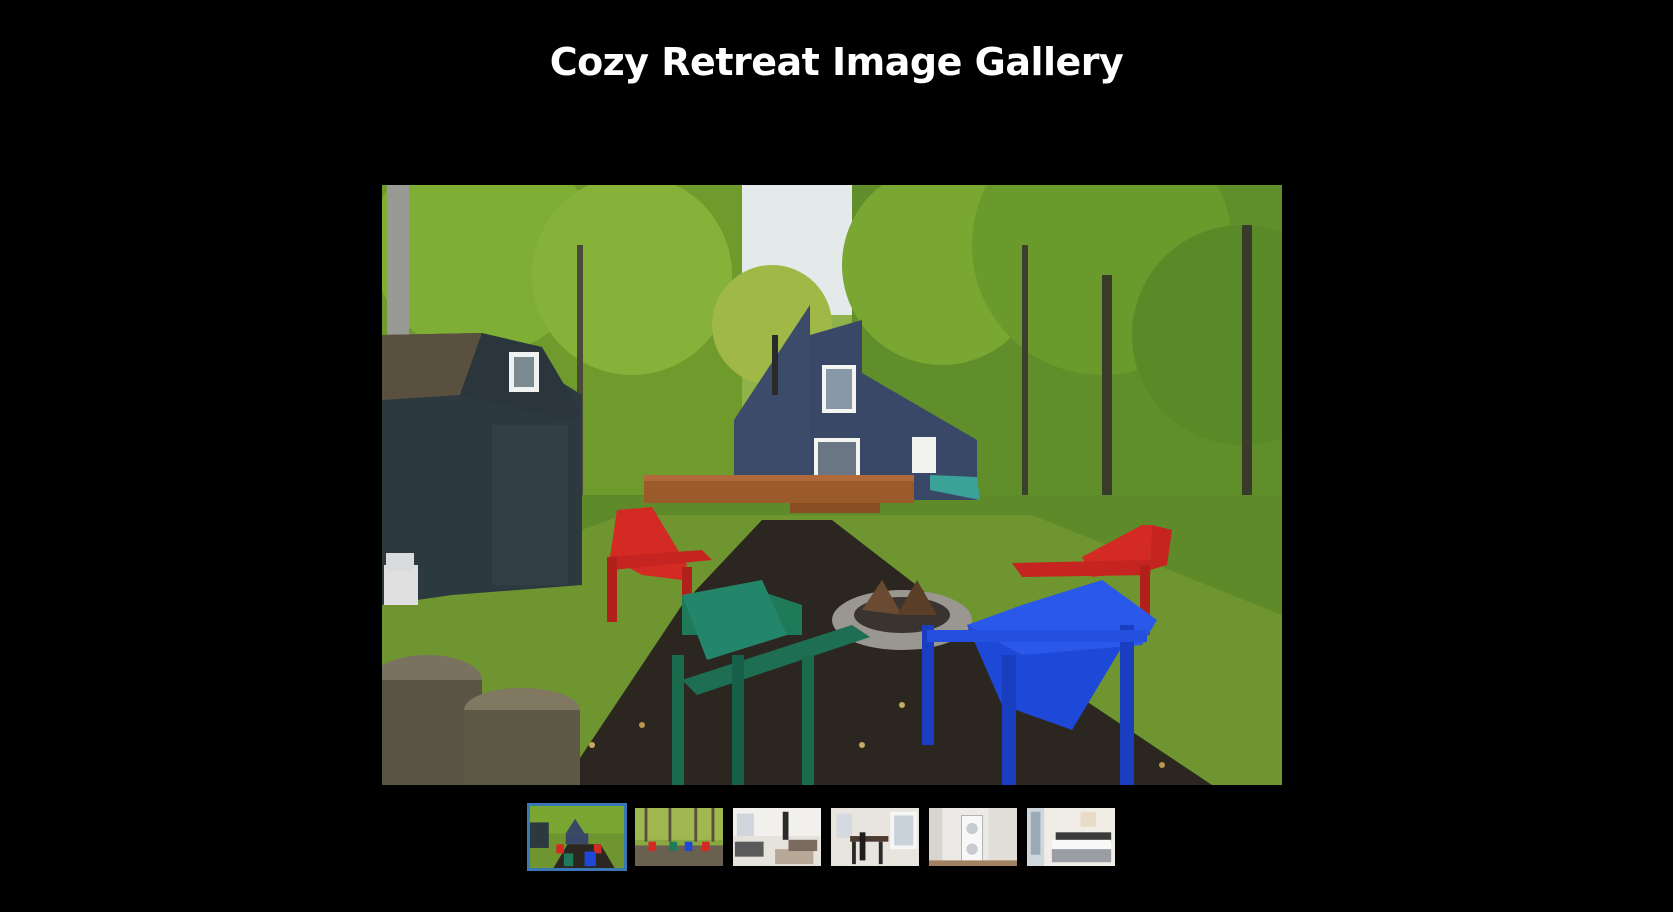 This screenshot has height=912, width=1673. I want to click on thumbnail-forest-chairs, so click(679, 837).